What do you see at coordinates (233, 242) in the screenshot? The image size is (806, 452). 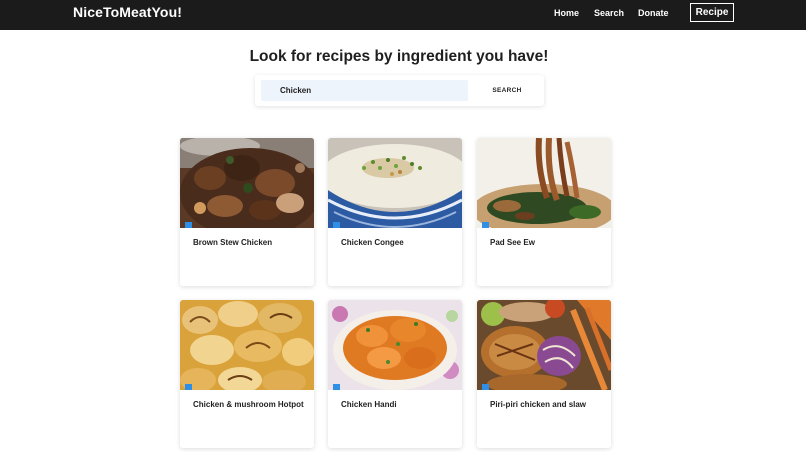 I see `recipe-title: Brown Stew Chicken` at bounding box center [233, 242].